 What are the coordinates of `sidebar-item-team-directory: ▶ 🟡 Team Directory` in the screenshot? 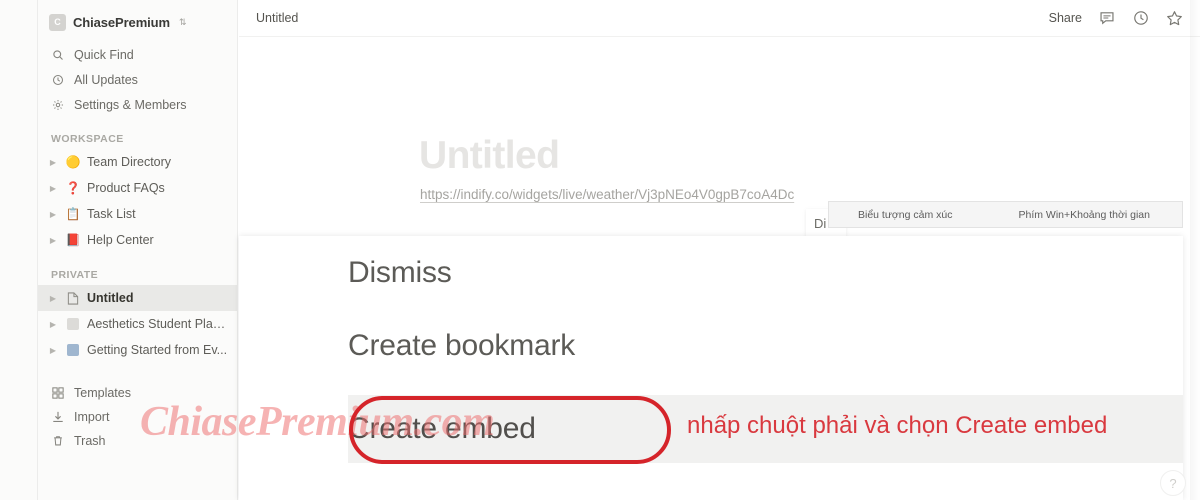 It's located at (137, 162).